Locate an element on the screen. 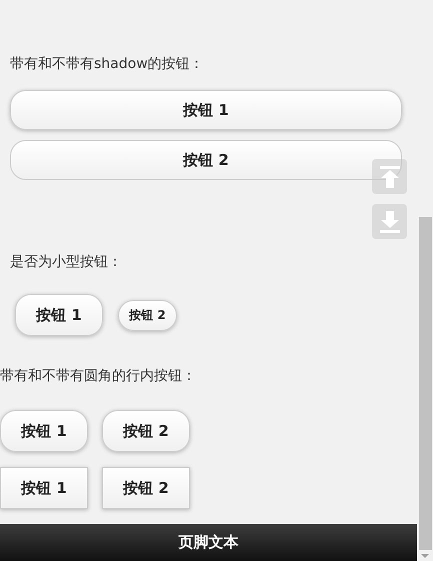  section-label: 带有和不带有圆角的行内按钮： is located at coordinates (98, 376).